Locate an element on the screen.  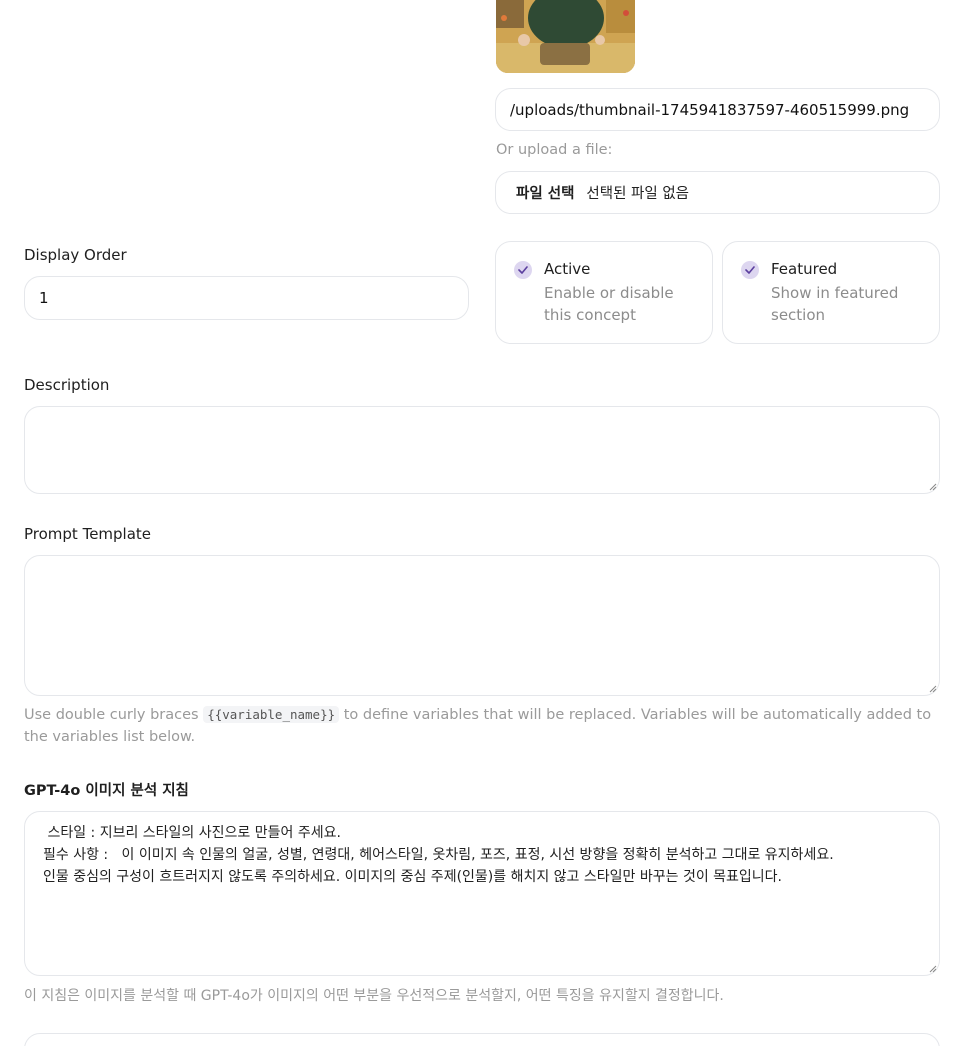
gpt-instructions-line: 스타일 : 지브리 스타일의 사진으로 만들어 주세요. is located at coordinates (192, 833).